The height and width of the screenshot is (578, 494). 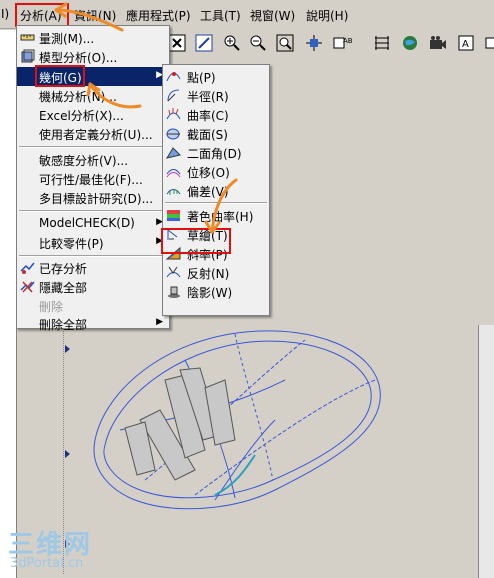 What do you see at coordinates (47, 563) in the screenshot?
I see `watermark-url: 3dPortal.cn` at bounding box center [47, 563].